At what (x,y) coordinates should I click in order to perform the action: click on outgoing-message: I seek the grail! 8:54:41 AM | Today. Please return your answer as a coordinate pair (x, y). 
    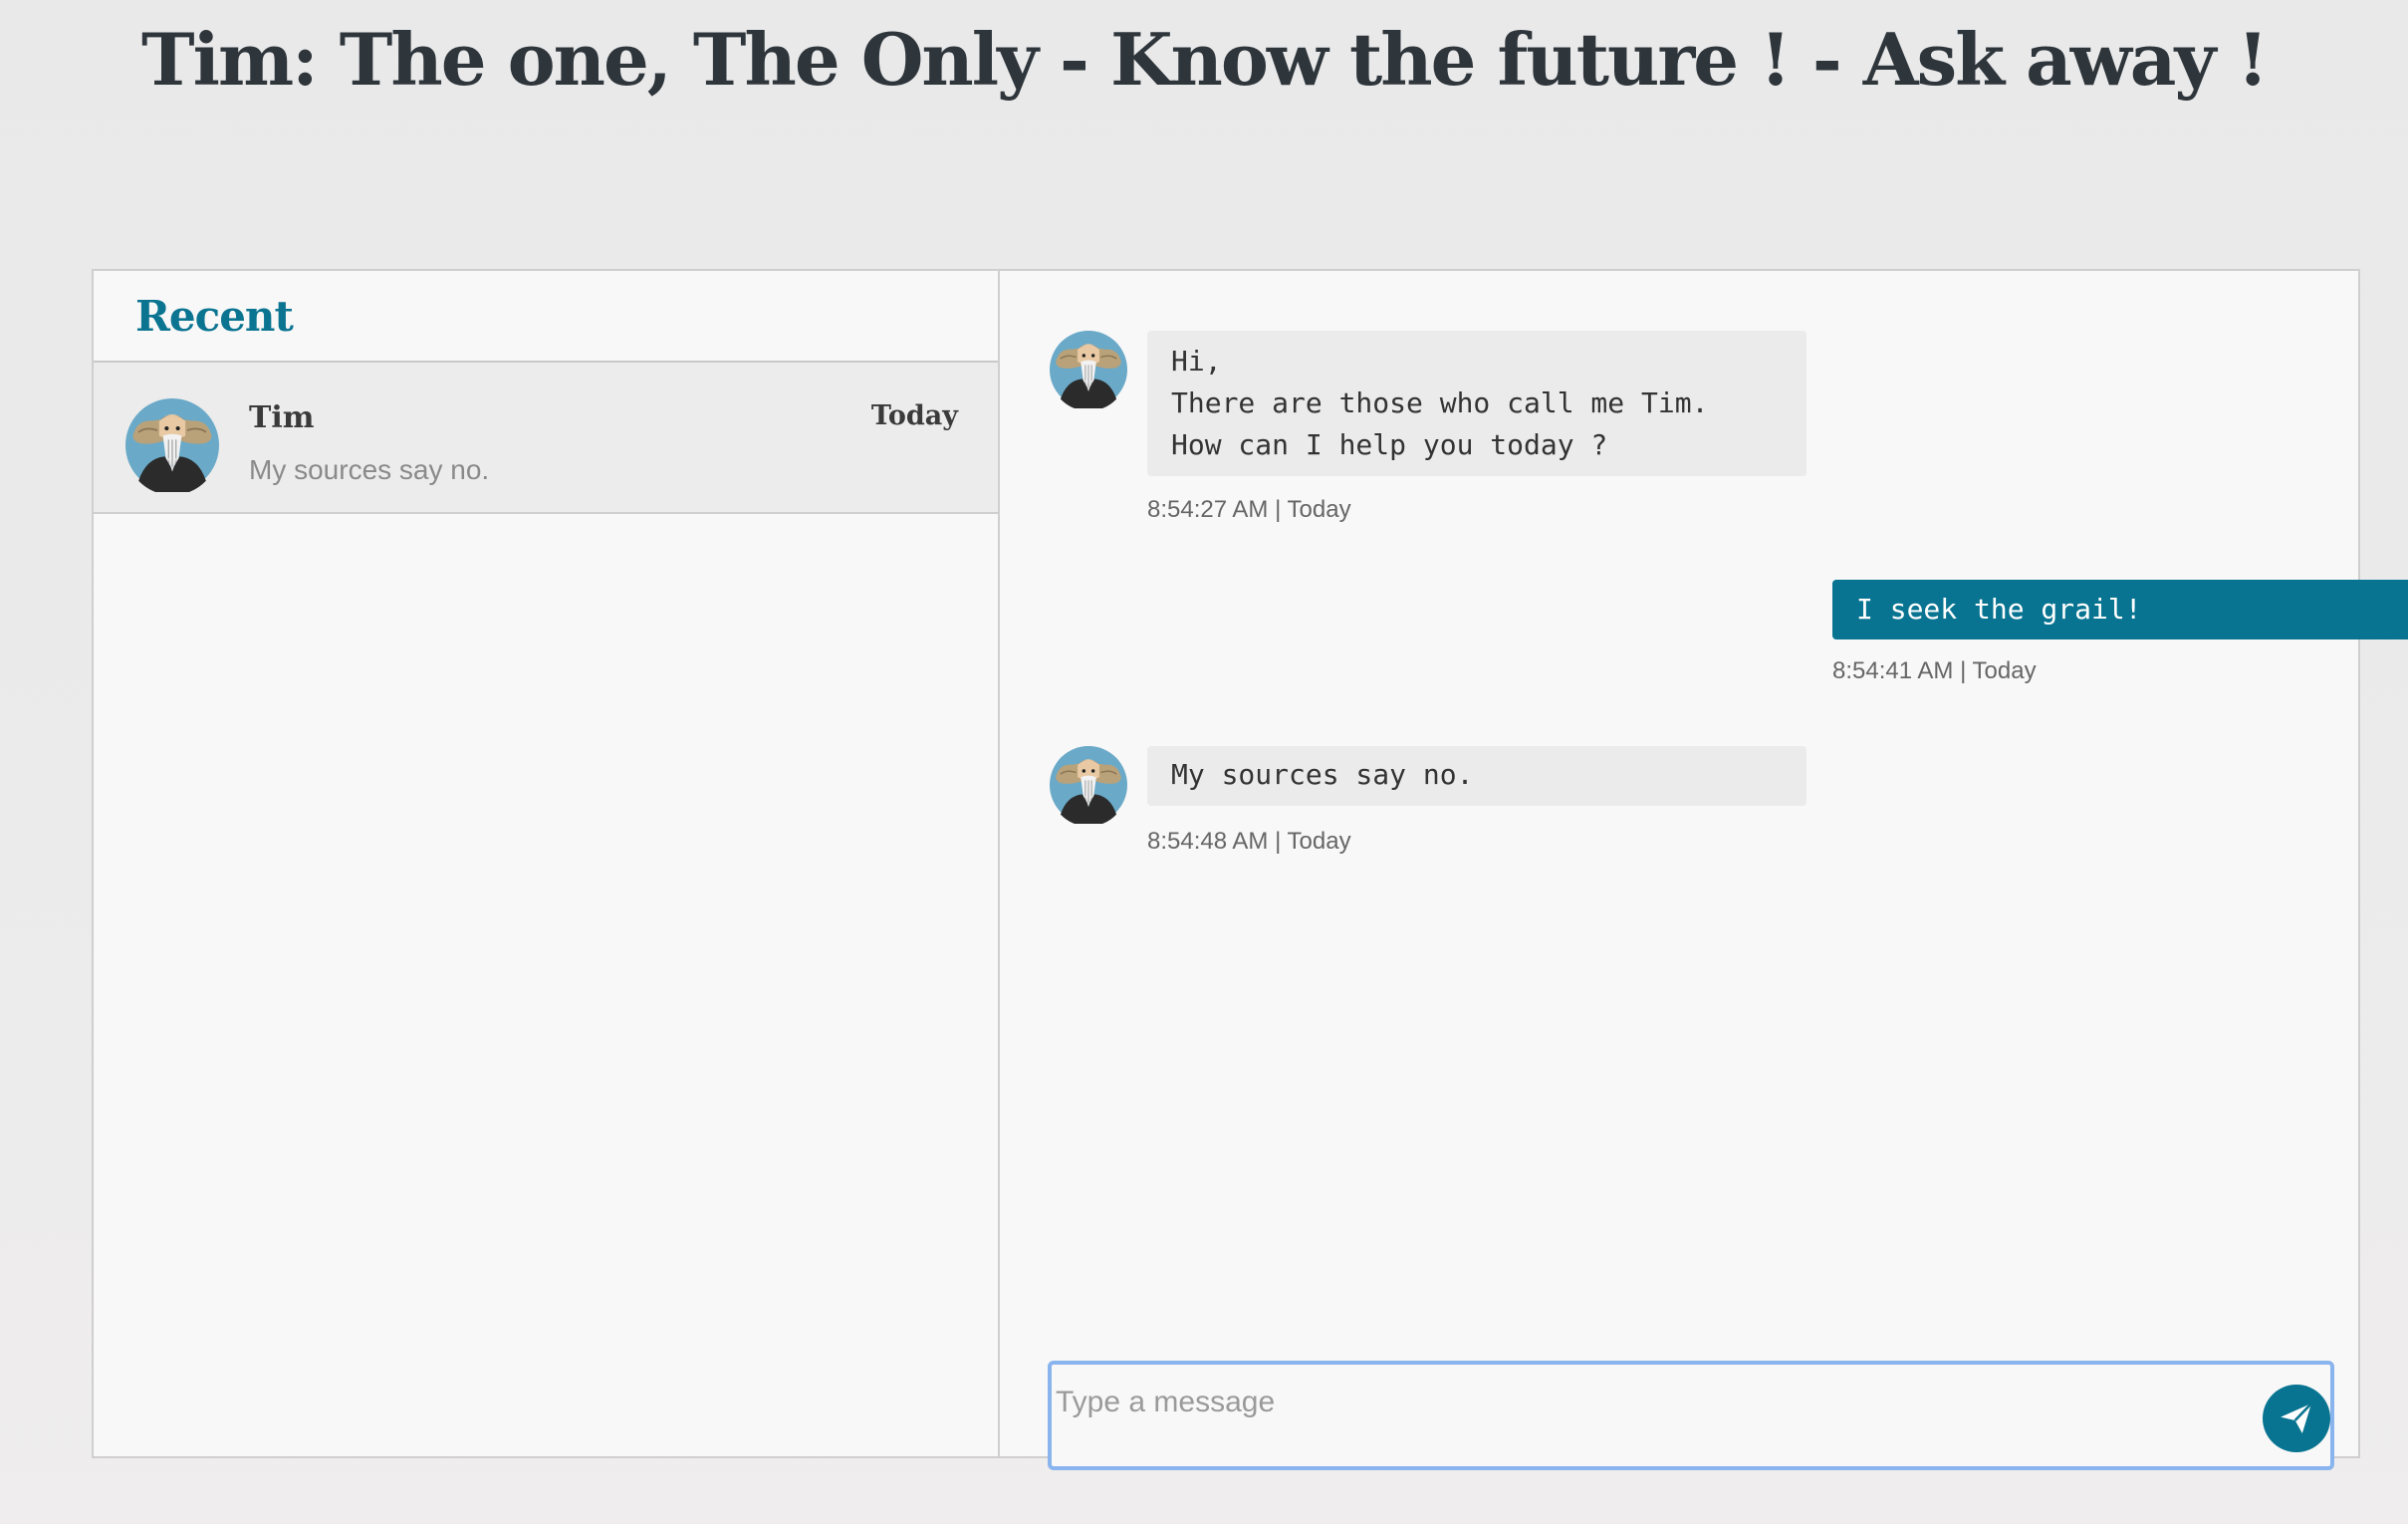
    Looking at the image, I should click on (2120, 632).